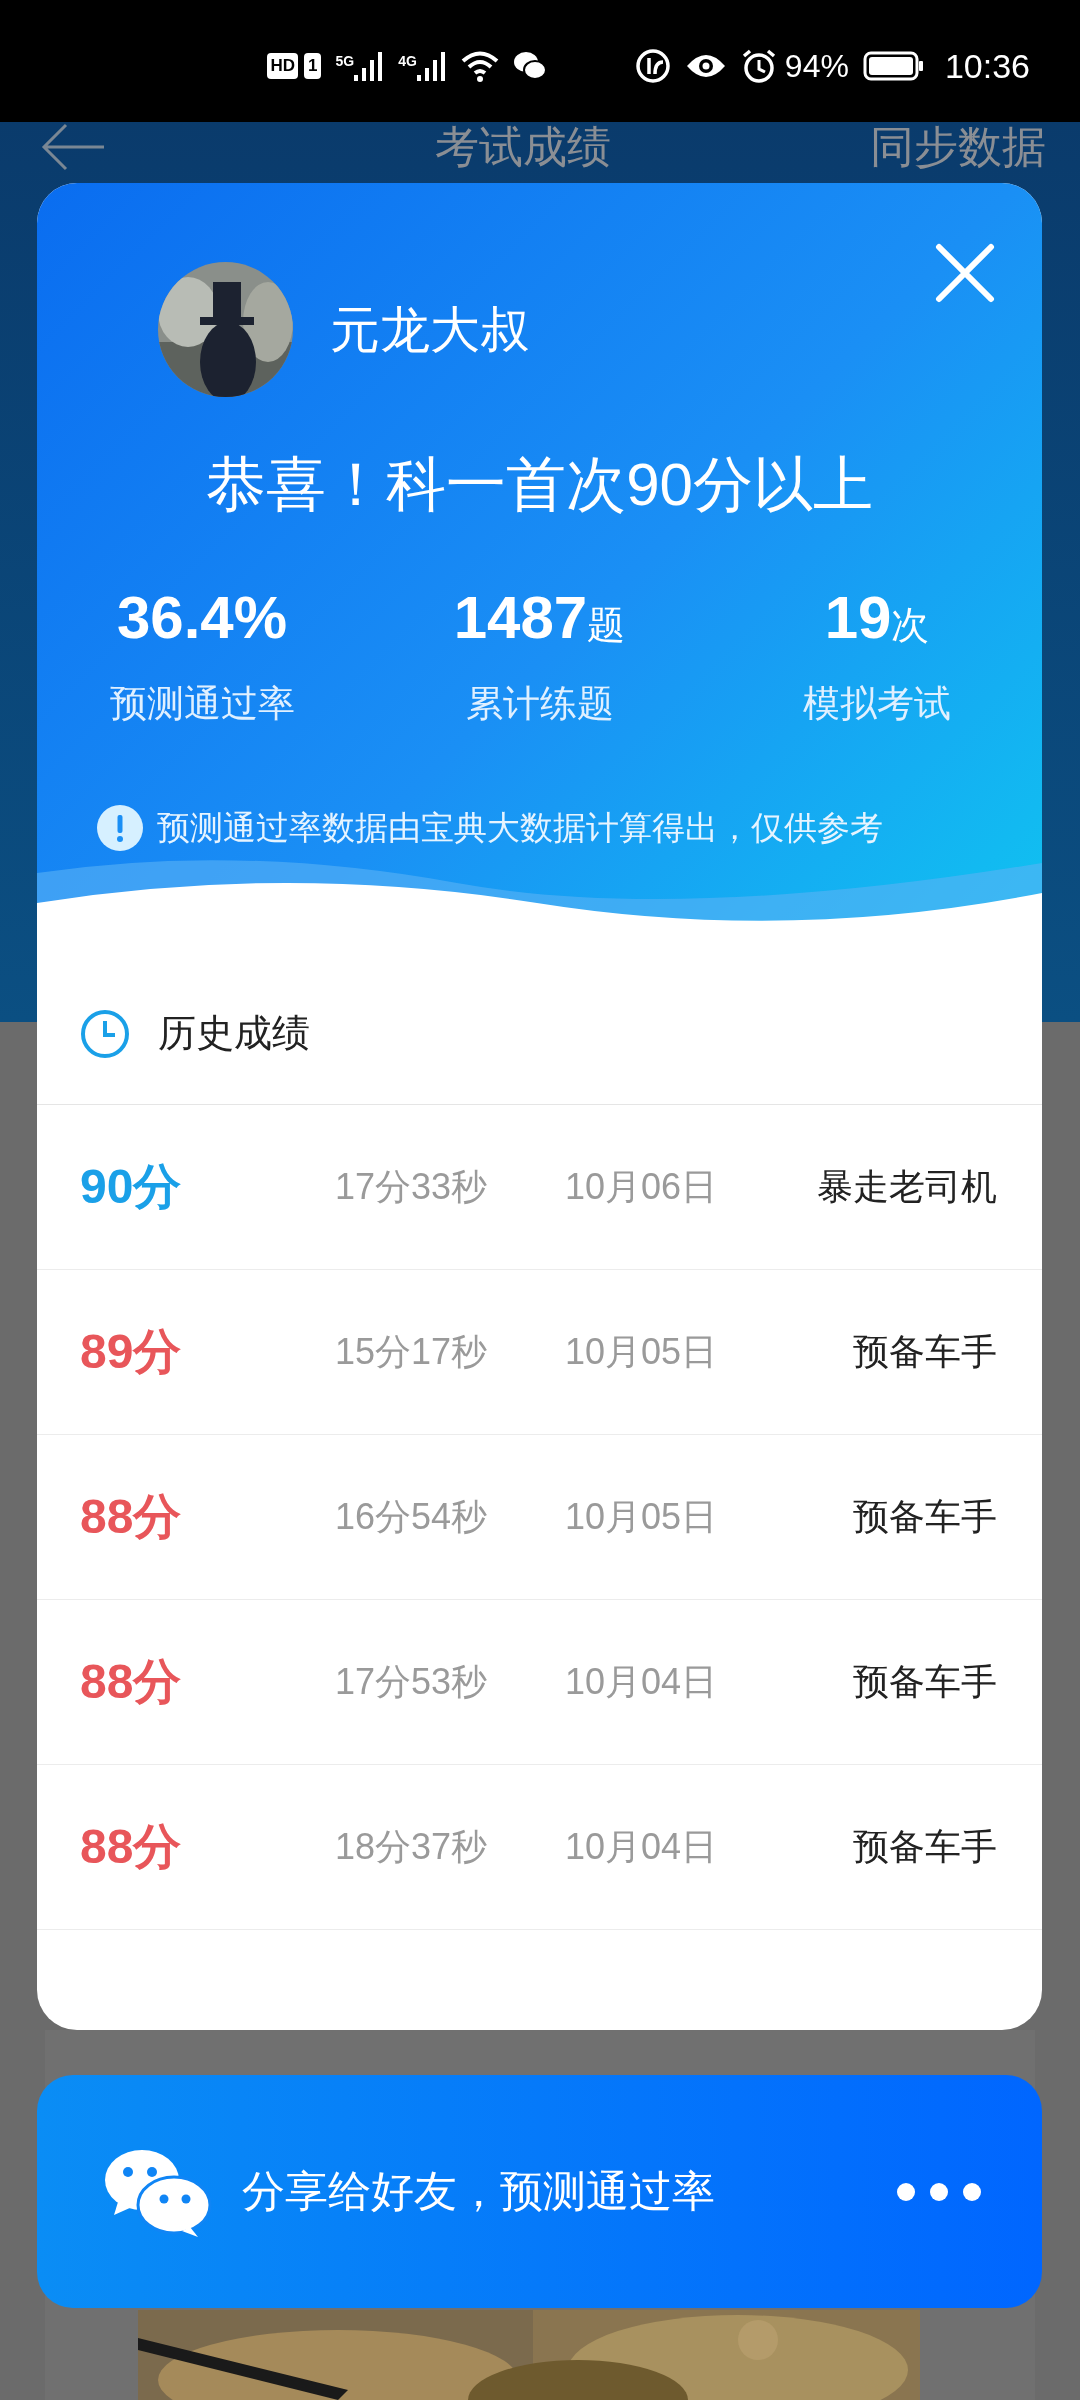  I want to click on chat-icon, so click(529, 66).